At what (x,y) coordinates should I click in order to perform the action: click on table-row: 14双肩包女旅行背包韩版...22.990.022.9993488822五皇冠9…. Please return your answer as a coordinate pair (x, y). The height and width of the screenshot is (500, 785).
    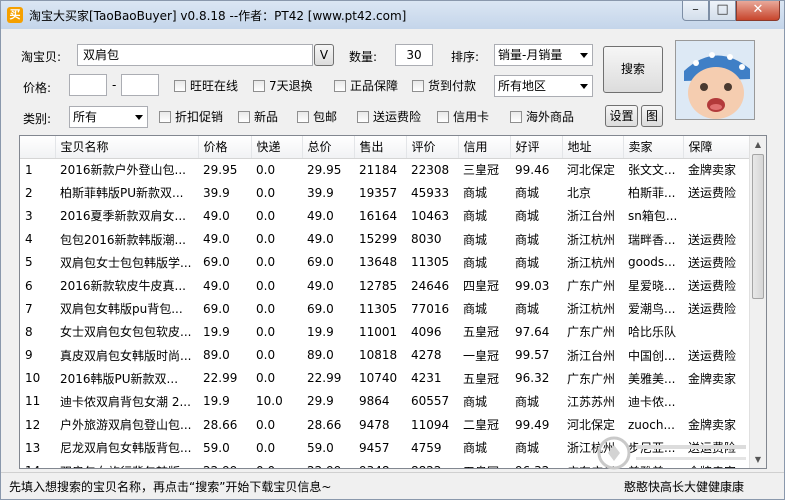
    Looking at the image, I should click on (385, 463).